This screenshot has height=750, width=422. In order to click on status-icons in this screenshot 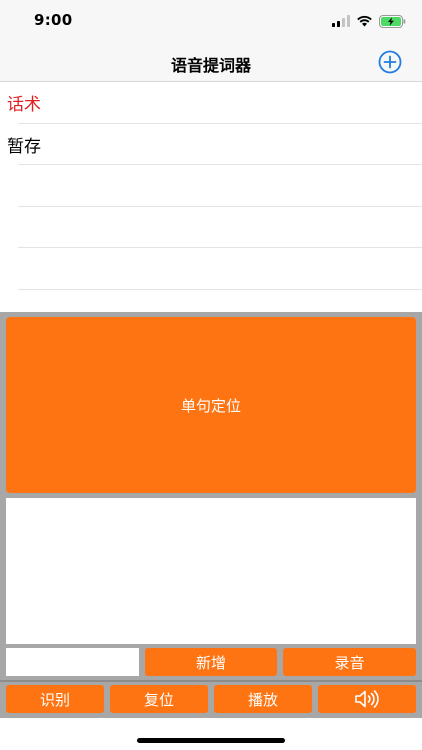, I will do `click(369, 21)`.